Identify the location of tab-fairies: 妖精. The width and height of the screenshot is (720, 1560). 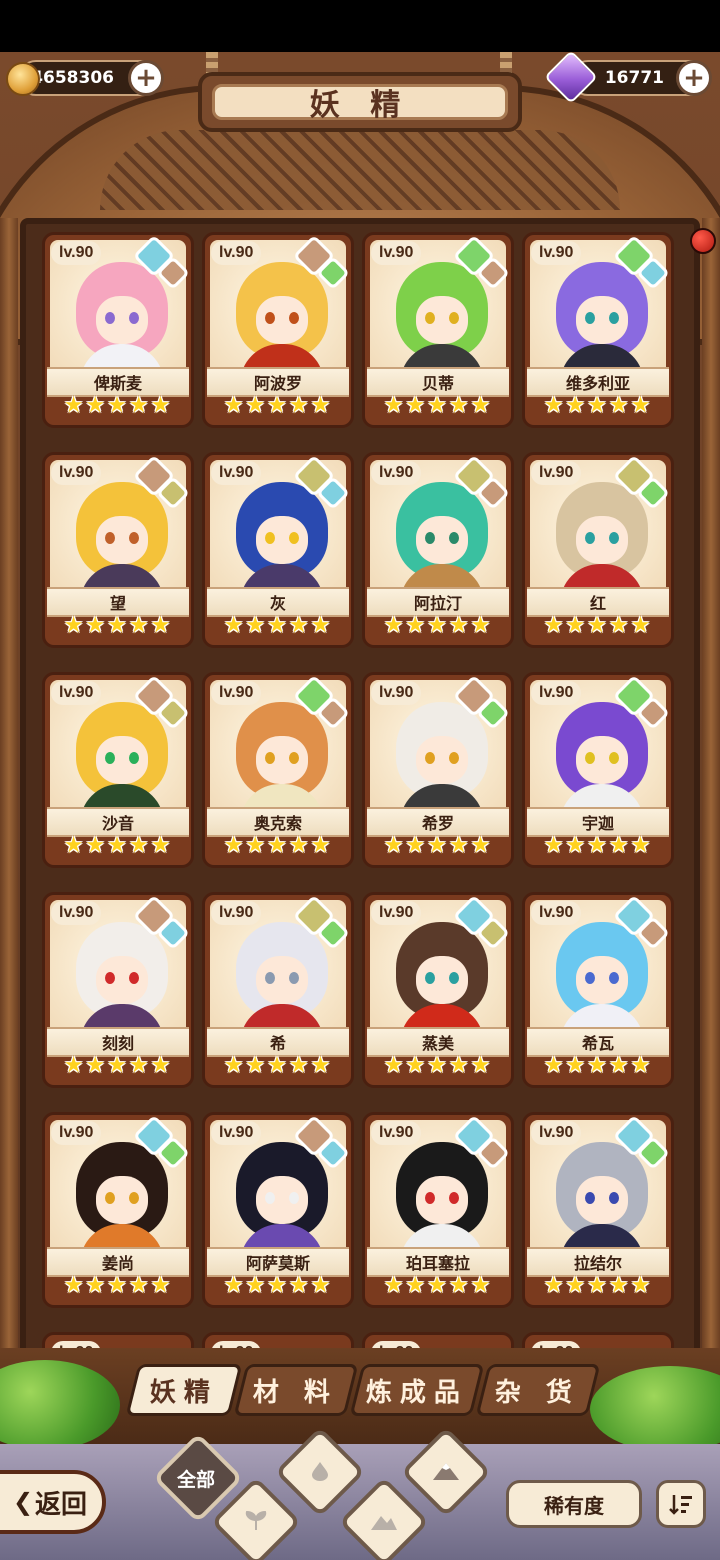
(184, 1390).